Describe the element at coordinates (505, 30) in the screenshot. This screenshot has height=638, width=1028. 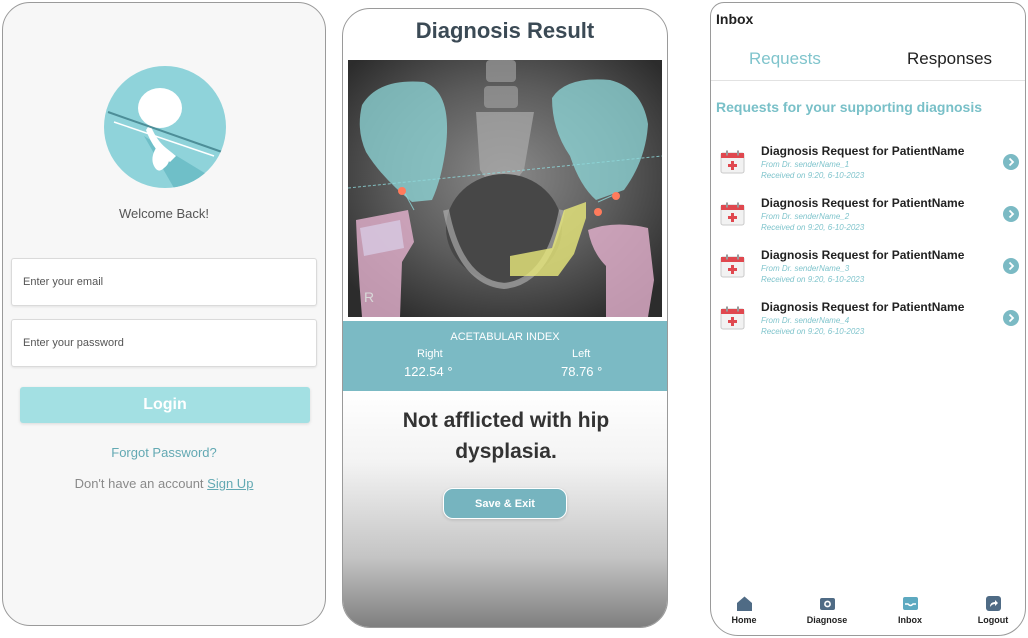
I see `page-title: Diagnosis Result` at that location.